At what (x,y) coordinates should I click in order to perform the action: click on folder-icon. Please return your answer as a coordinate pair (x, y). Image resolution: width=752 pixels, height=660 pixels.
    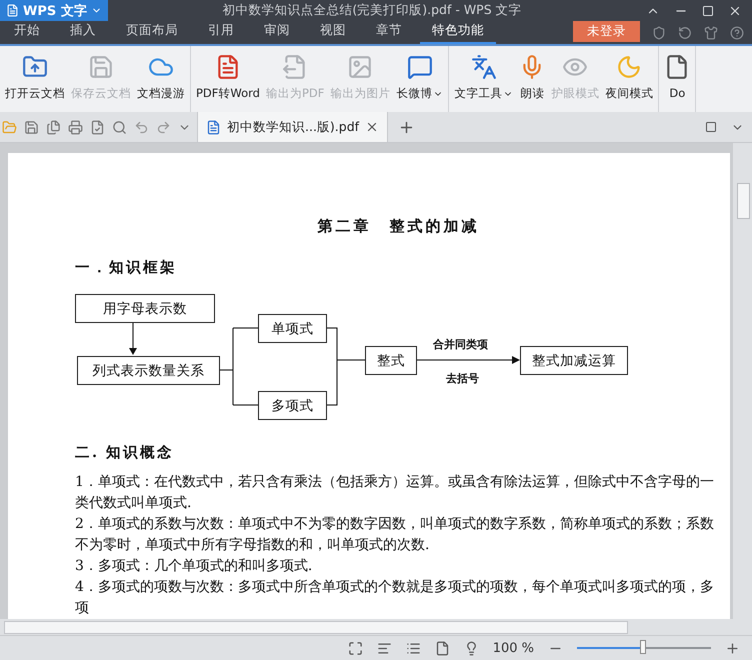
    Looking at the image, I should click on (35, 67).